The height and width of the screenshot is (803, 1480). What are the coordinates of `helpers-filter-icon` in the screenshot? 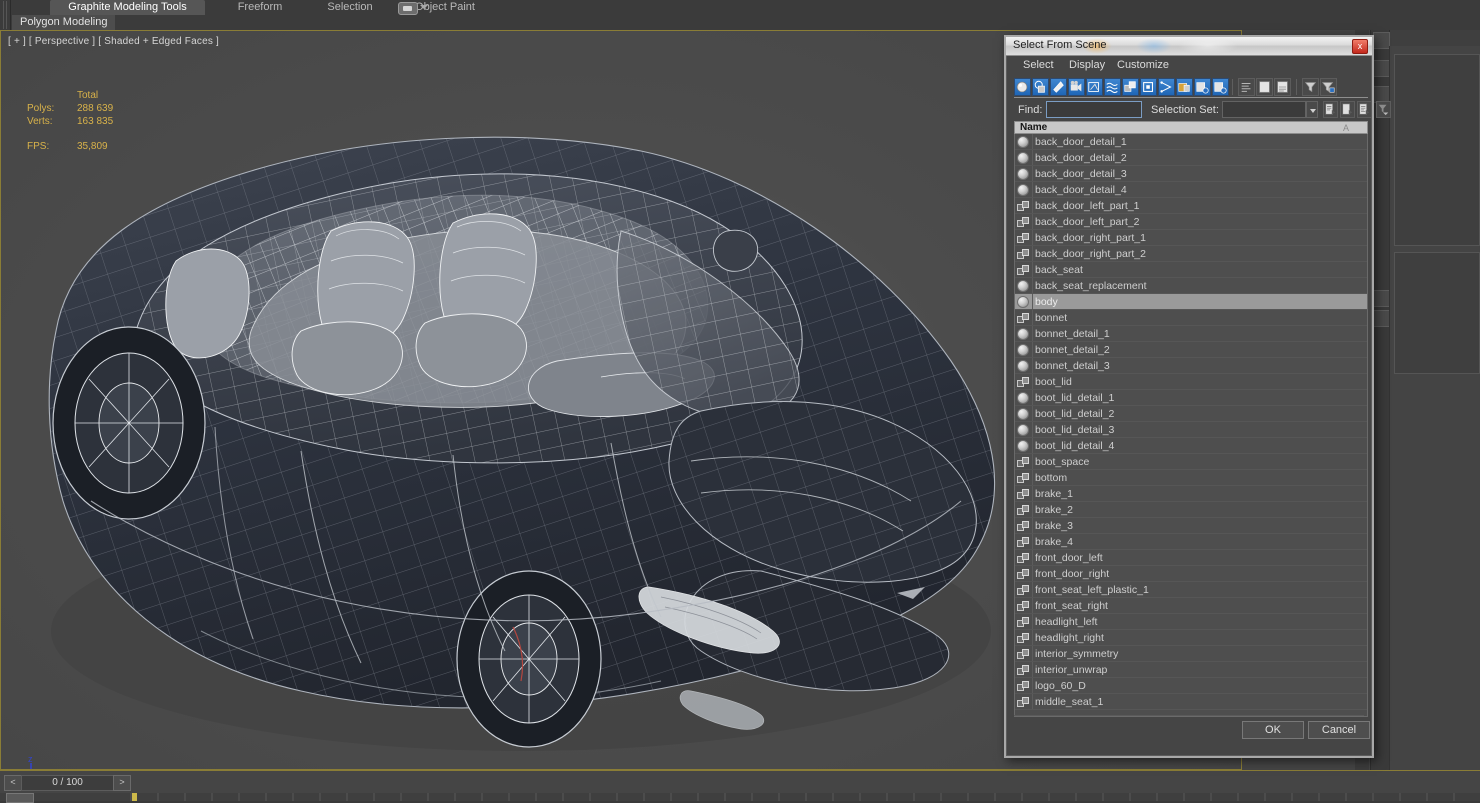 It's located at (1094, 87).